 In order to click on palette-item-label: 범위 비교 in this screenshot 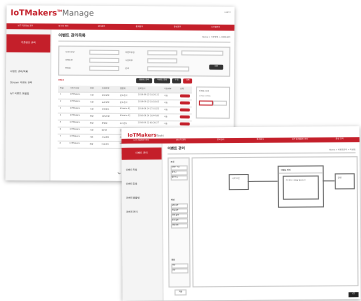, I will do `click(175, 178)`.